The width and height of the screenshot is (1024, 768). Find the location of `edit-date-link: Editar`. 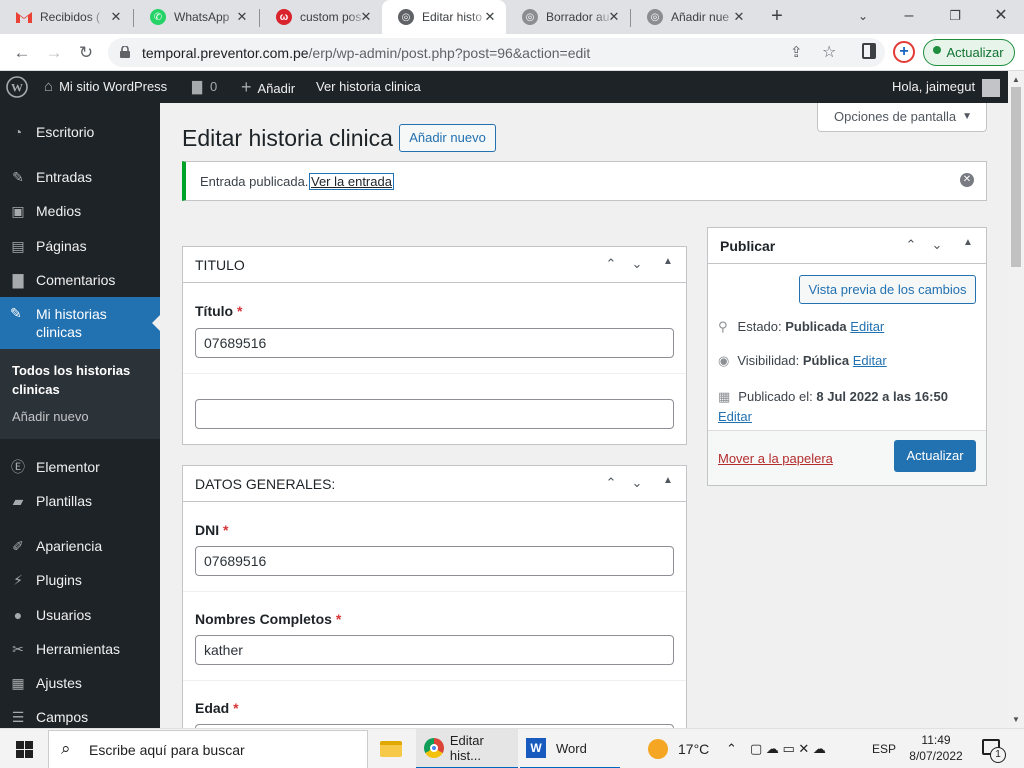

edit-date-link: Editar is located at coordinates (735, 416).